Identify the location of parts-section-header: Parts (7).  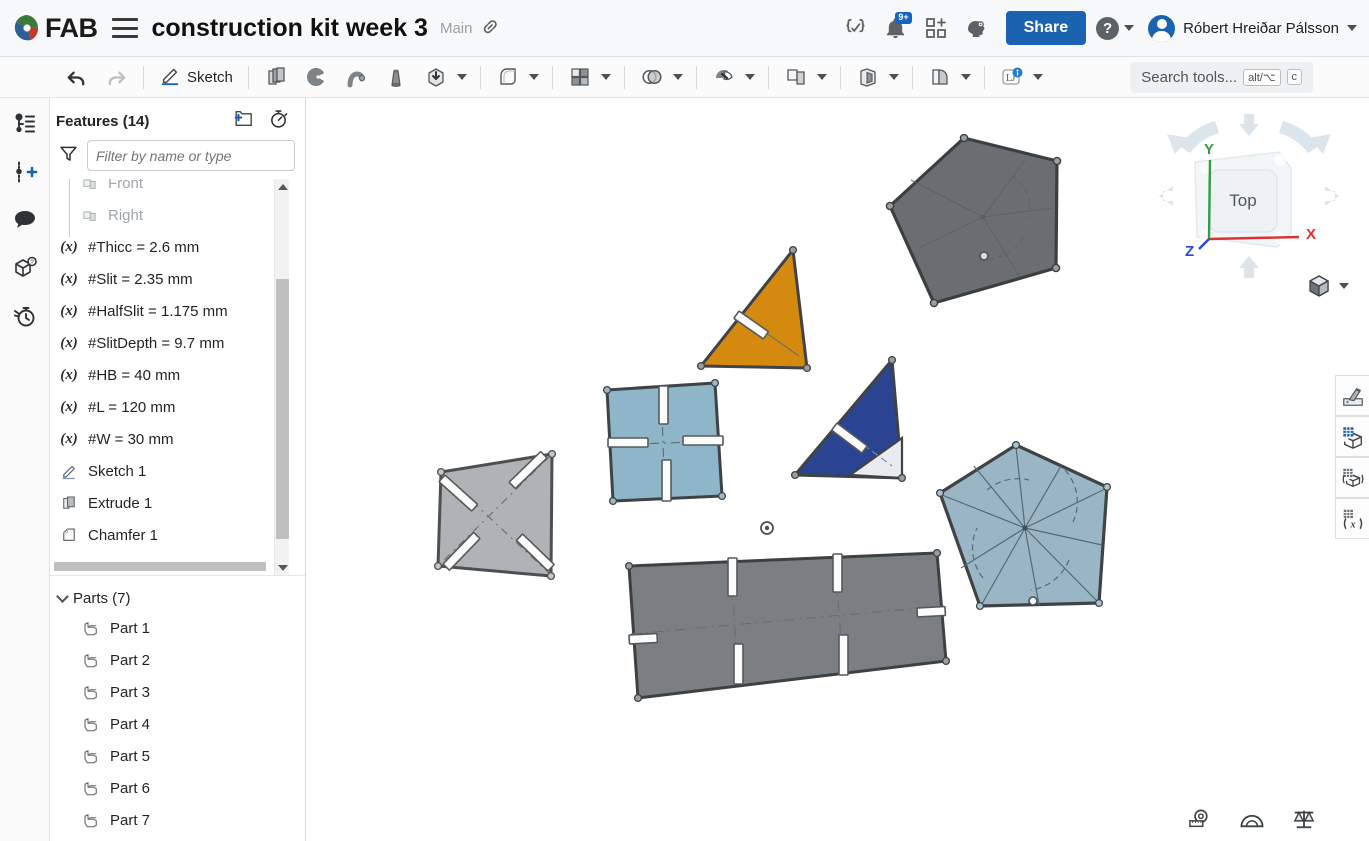
(177, 598).